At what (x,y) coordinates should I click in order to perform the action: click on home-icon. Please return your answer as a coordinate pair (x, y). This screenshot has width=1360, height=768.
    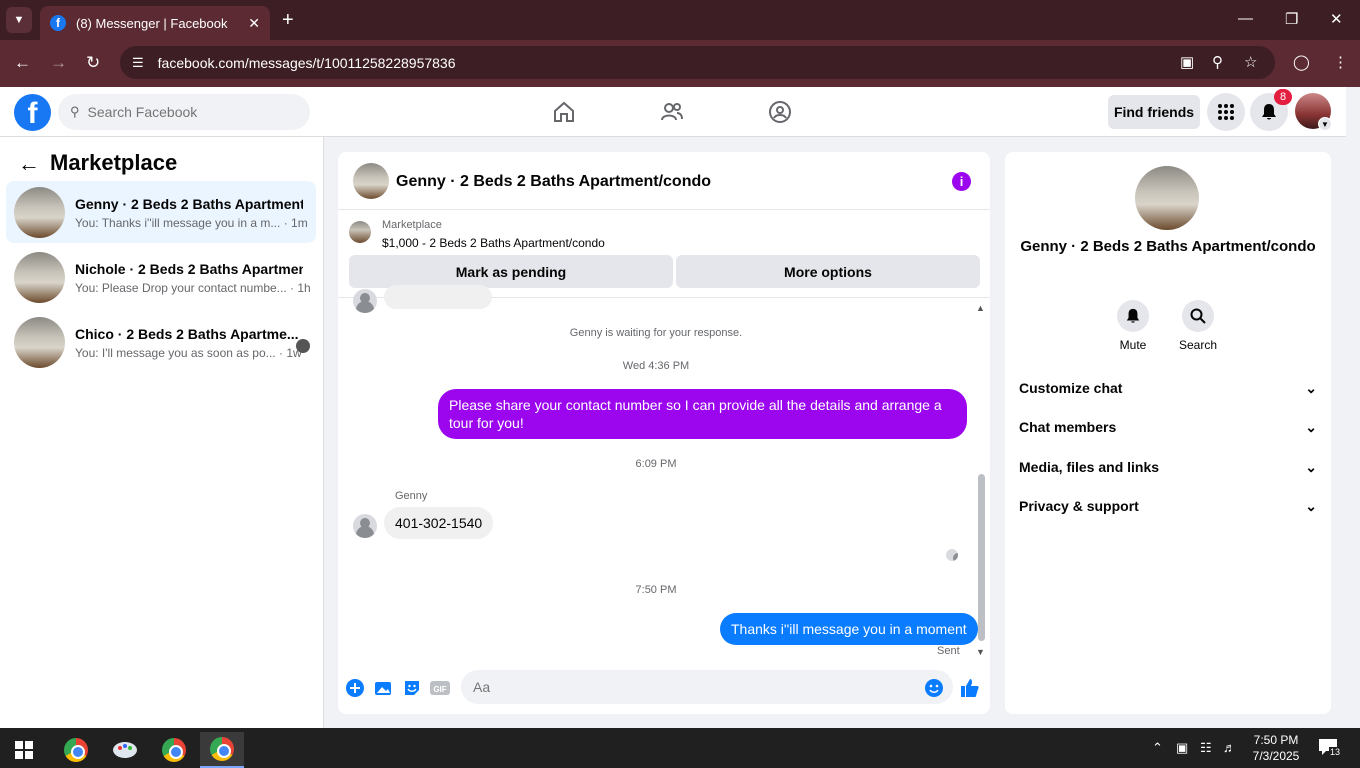
    Looking at the image, I should click on (564, 112).